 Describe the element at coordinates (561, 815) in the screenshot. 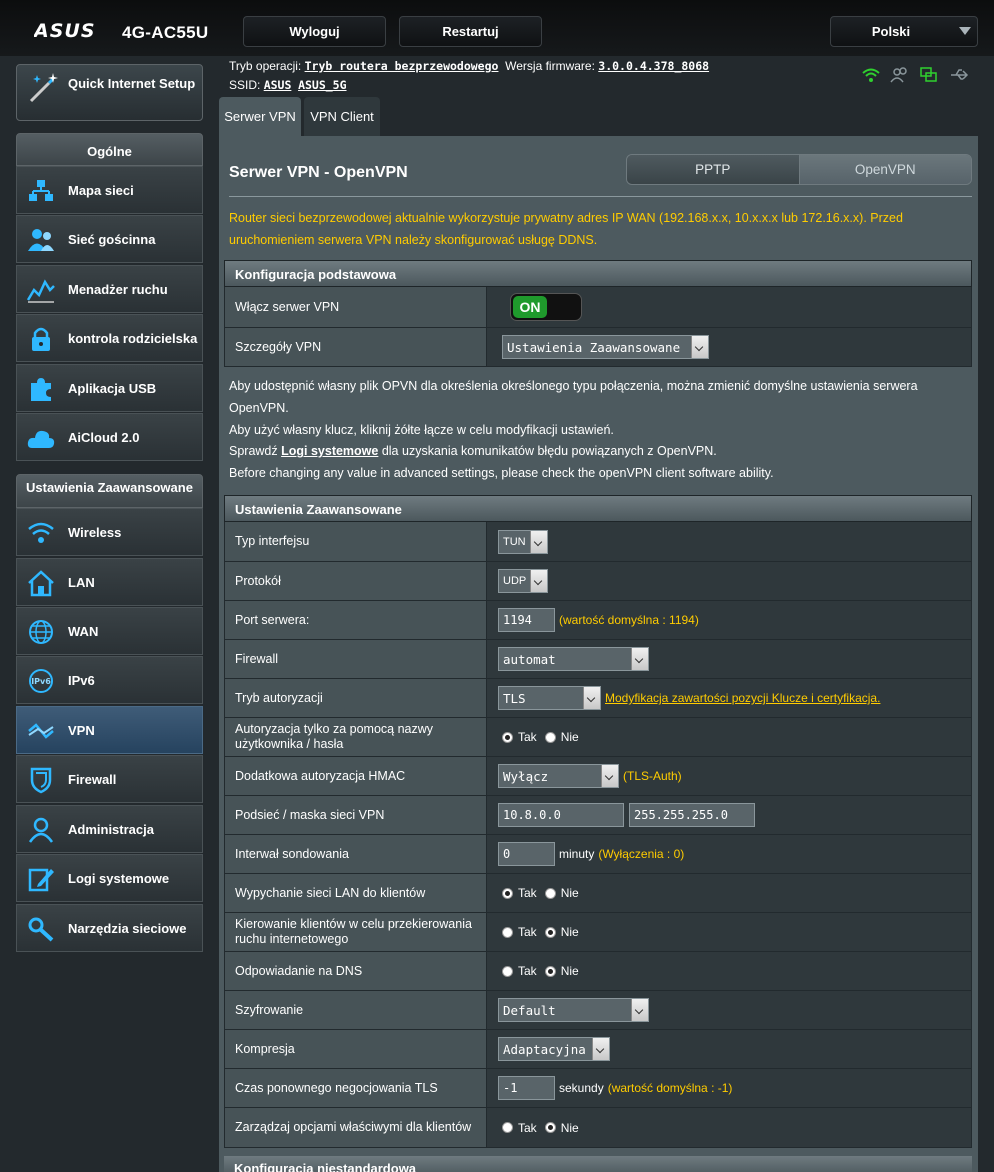

I see `subnet-input: 10.8.0.0` at that location.